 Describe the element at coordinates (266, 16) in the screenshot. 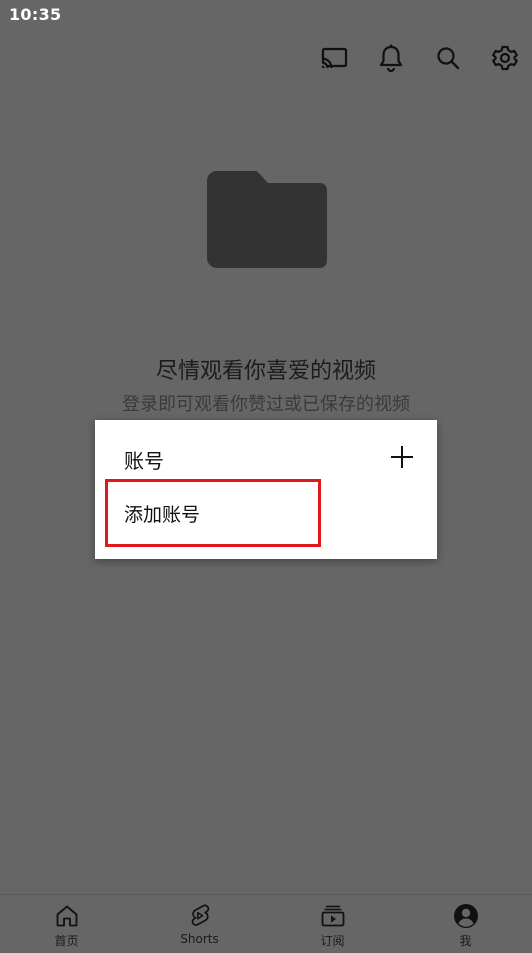

I see `status-bar: 10:35` at that location.